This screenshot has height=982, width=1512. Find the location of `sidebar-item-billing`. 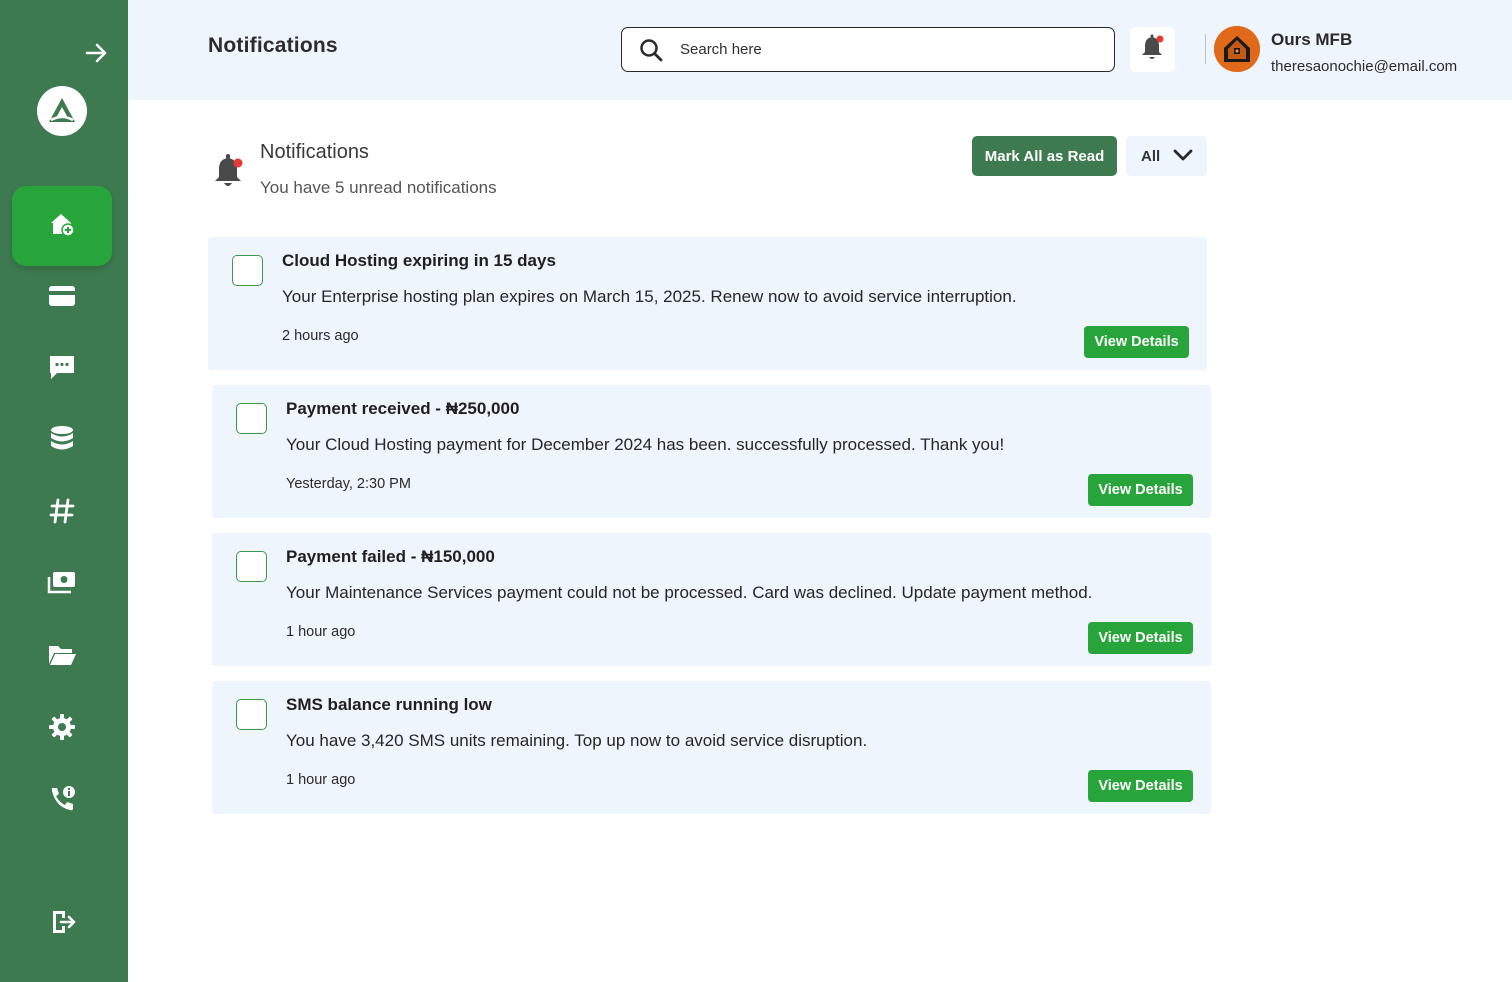

sidebar-item-billing is located at coordinates (62, 298).